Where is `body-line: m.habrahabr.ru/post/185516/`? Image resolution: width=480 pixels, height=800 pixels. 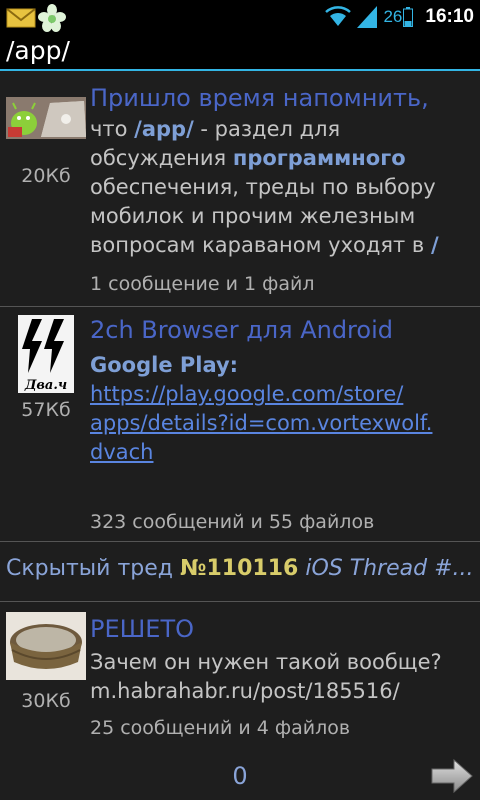 body-line: m.habrahabr.ru/post/185516/ is located at coordinates (245, 691).